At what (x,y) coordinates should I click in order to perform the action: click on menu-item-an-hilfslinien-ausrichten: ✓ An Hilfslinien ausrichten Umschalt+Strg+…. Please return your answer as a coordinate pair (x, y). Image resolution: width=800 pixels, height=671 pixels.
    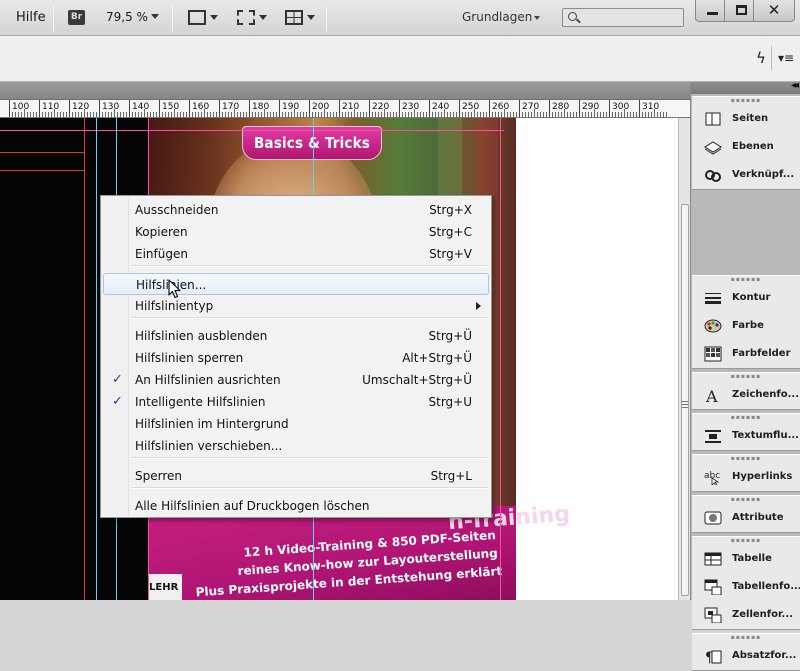
    Looking at the image, I should click on (296, 380).